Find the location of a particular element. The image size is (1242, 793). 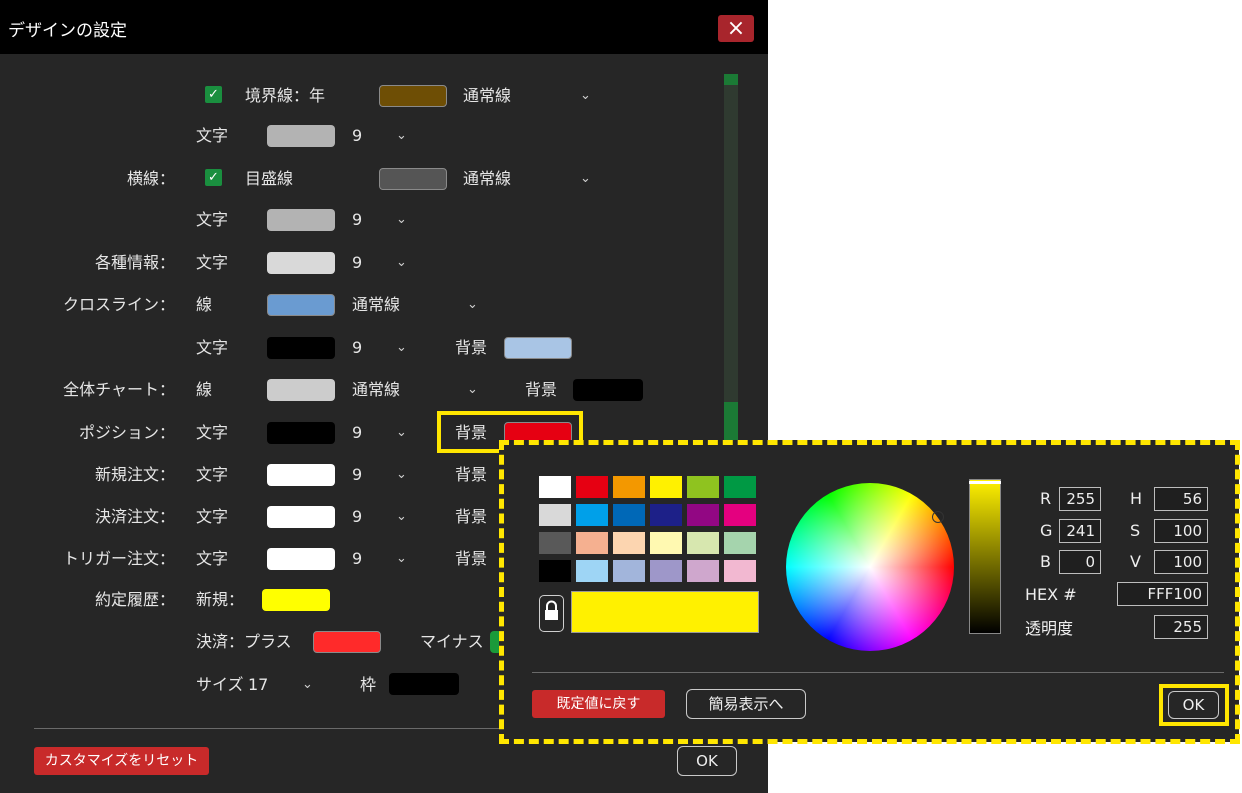

overall-line-color-swatch is located at coordinates (301, 390).